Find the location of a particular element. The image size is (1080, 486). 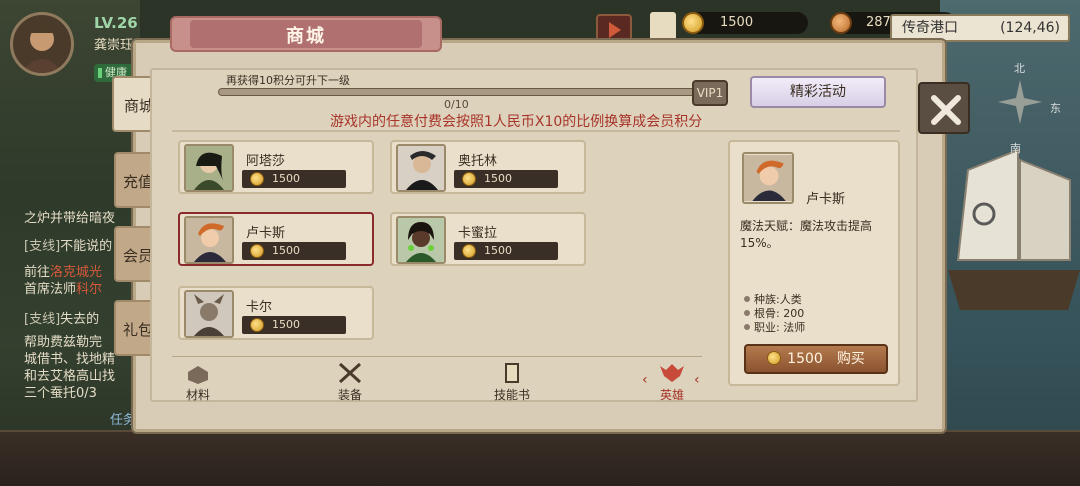

hero-emblem-icon is located at coordinates (672, 373).